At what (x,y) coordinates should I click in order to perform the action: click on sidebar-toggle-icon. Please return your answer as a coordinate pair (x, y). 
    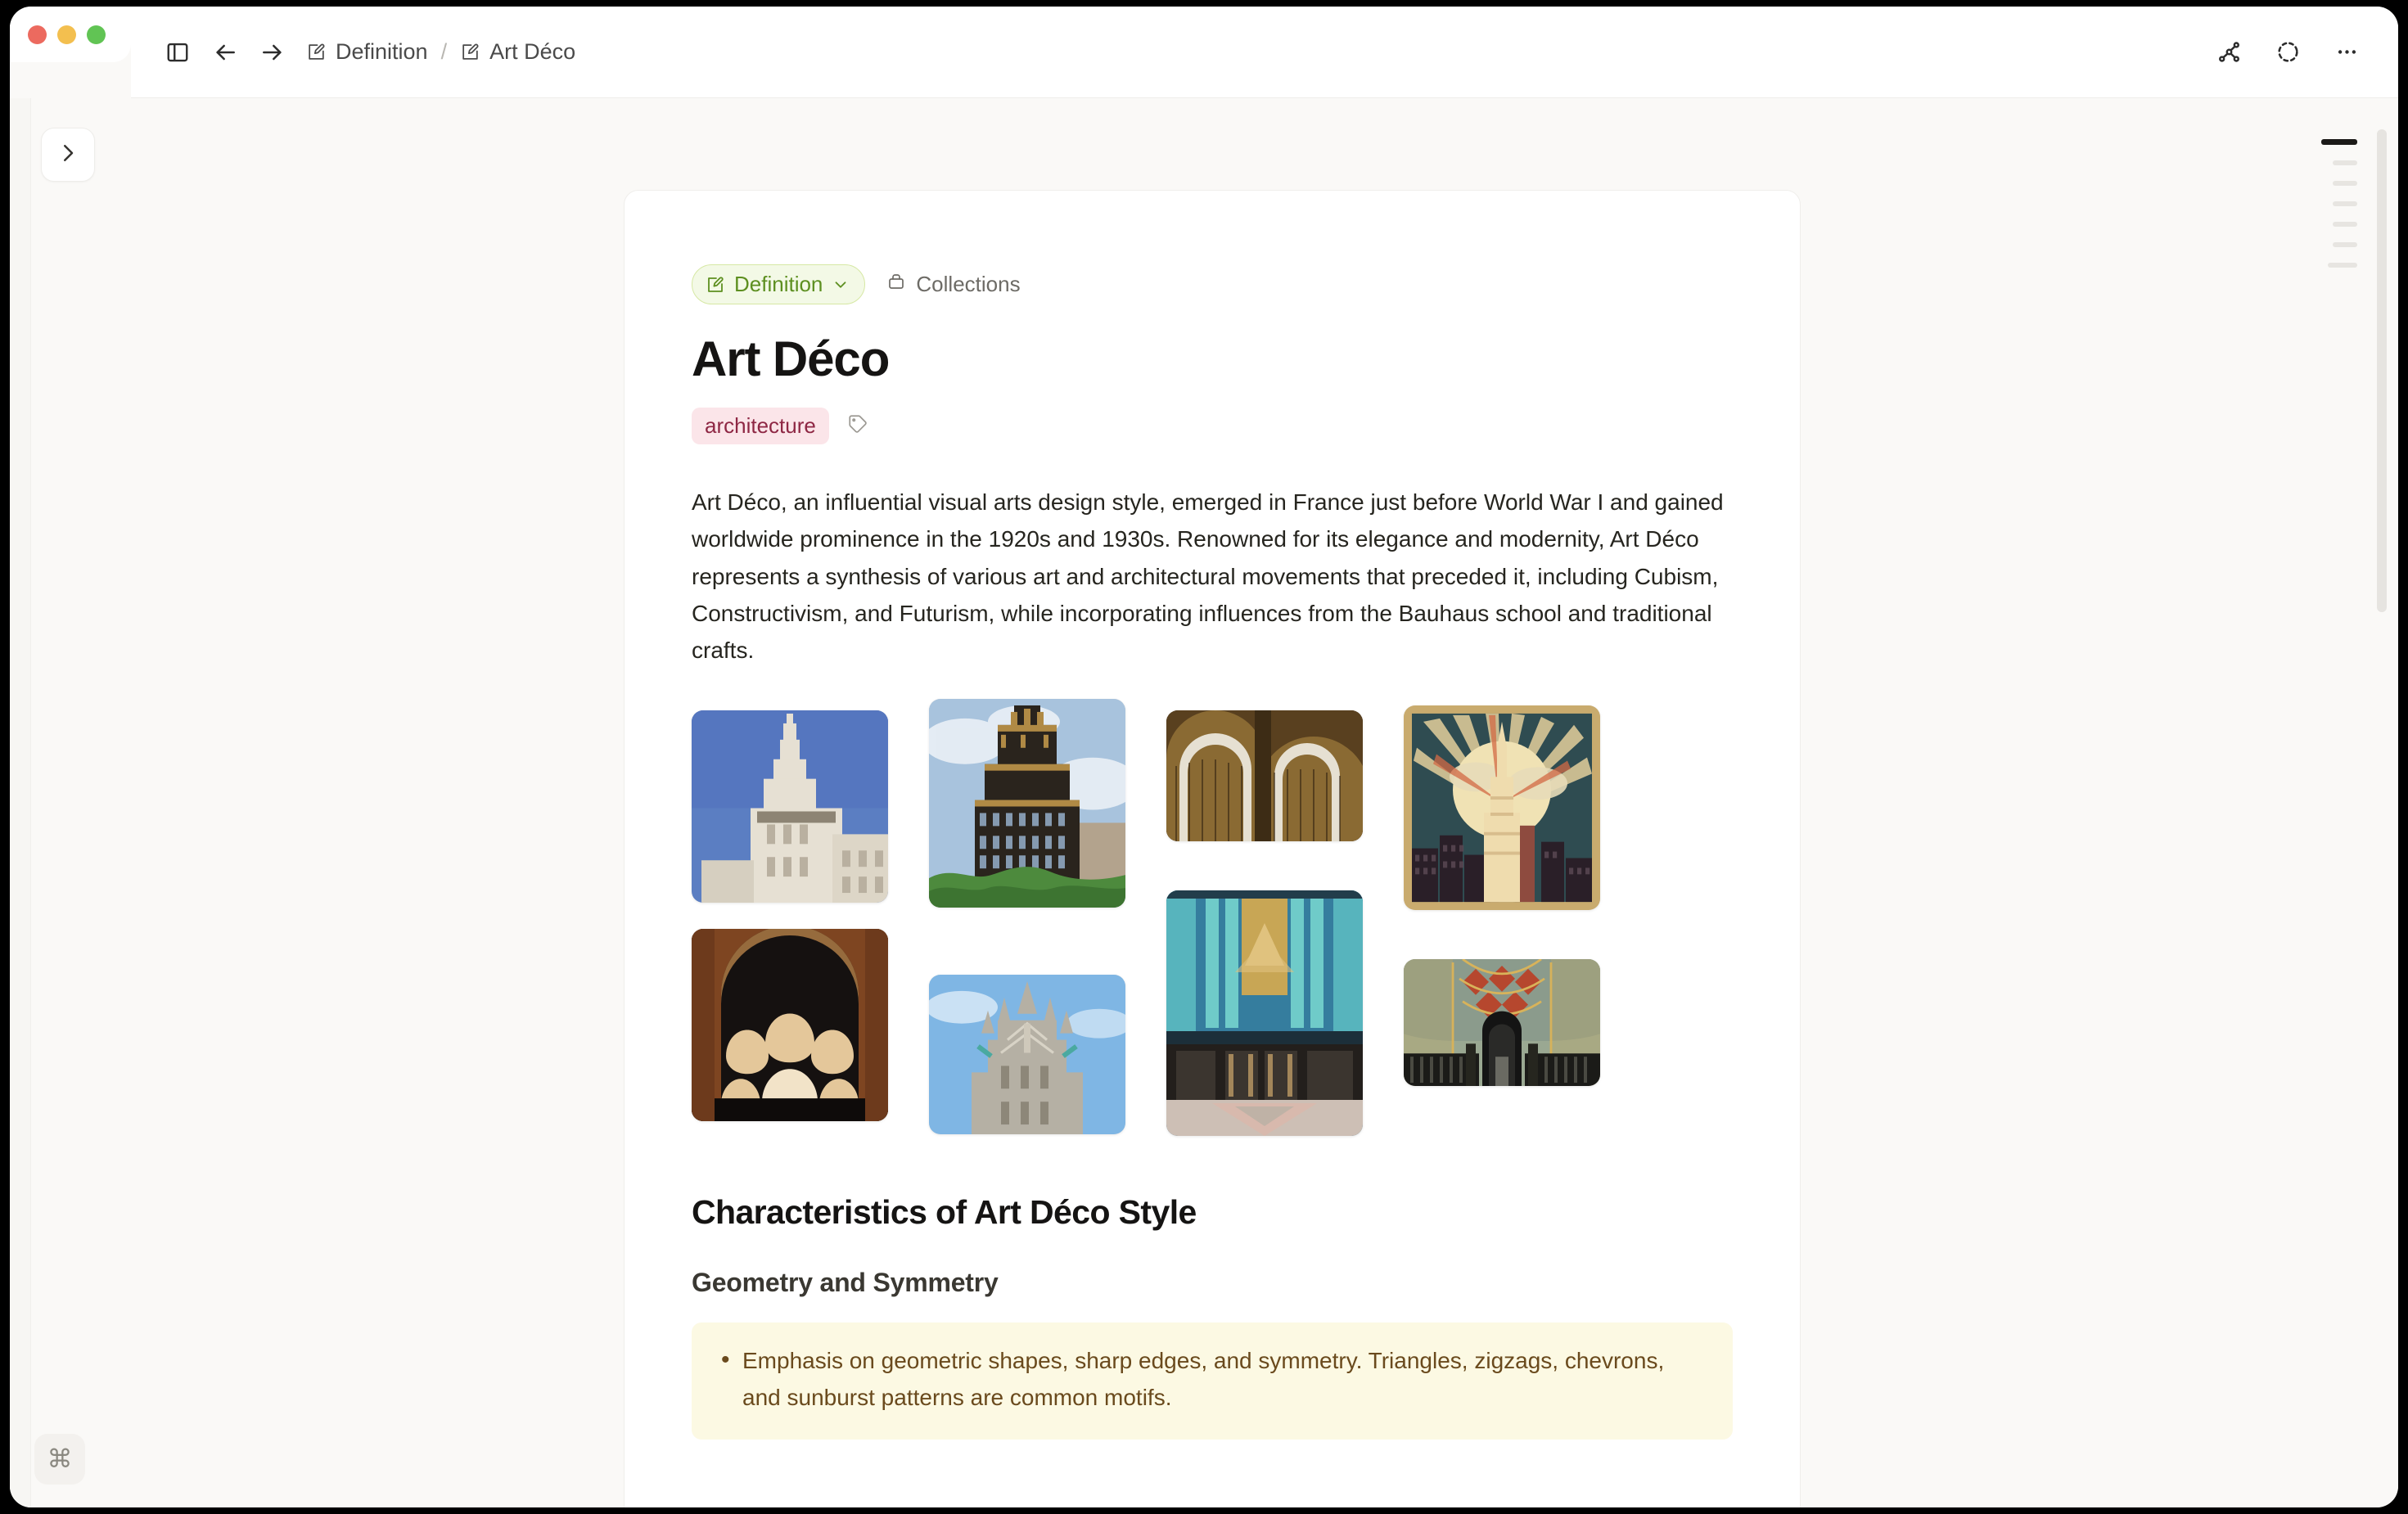
    Looking at the image, I should click on (177, 52).